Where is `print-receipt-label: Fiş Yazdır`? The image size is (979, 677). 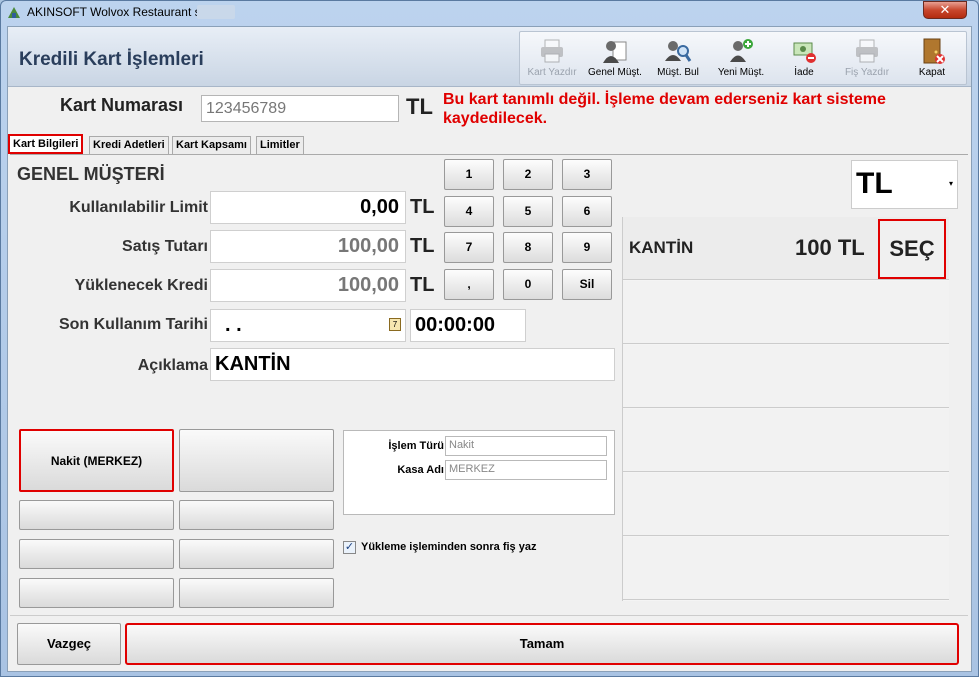
print-receipt-label: Fiş Yazdır is located at coordinates (867, 72).